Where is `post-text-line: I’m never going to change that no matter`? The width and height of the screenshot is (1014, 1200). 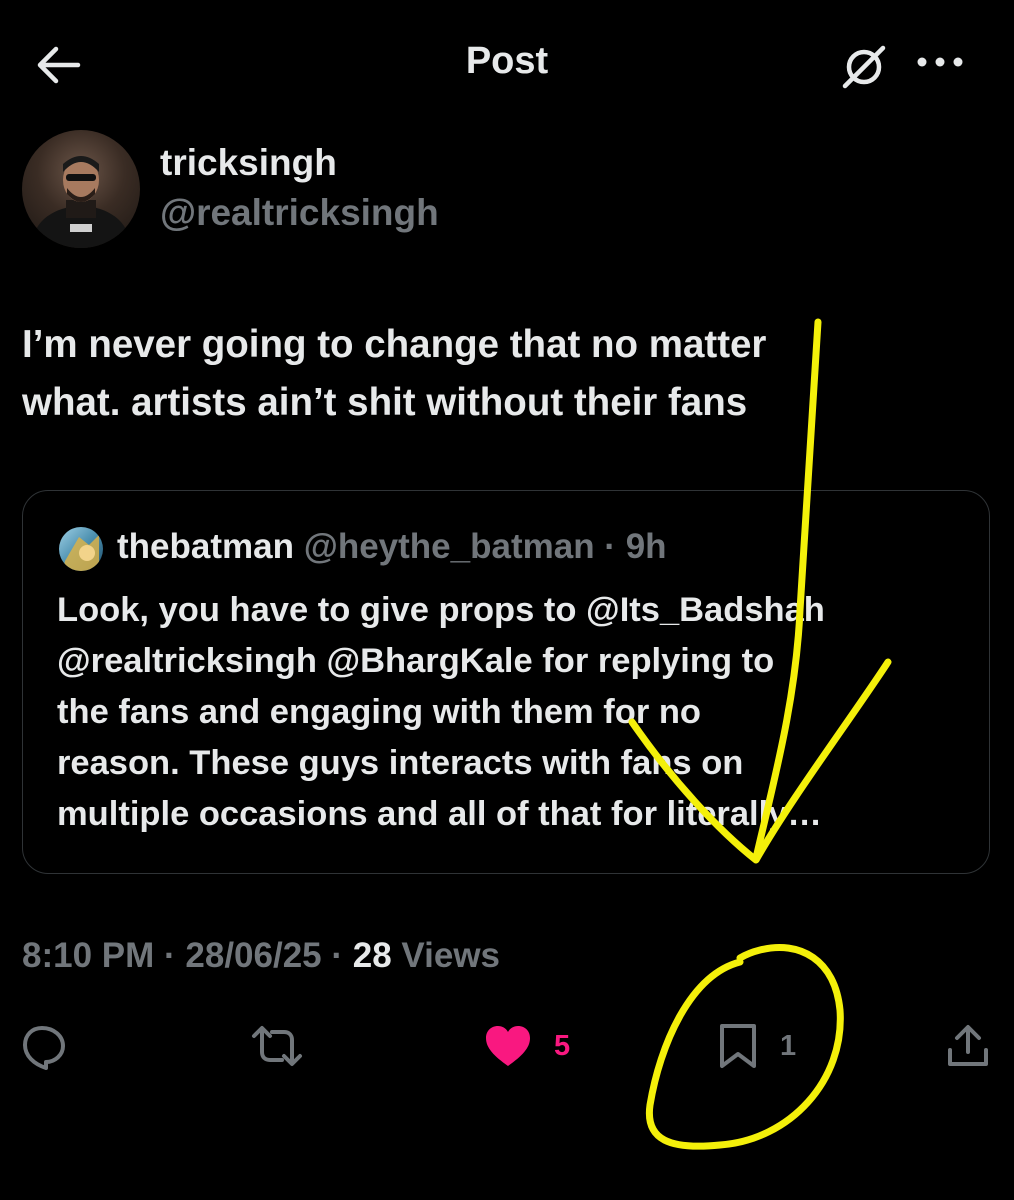
post-text-line: I’m never going to change that no matter is located at coordinates (394, 344).